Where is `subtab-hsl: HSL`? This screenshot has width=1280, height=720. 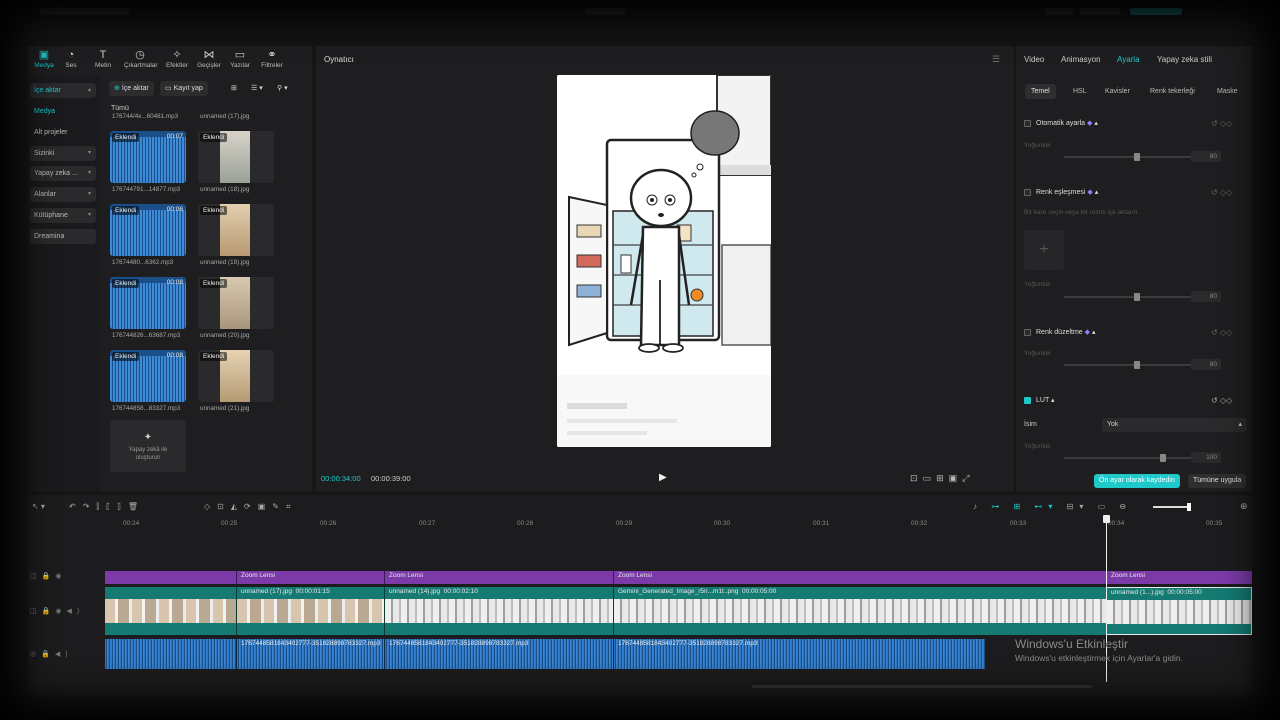 subtab-hsl: HSL is located at coordinates (1080, 91).